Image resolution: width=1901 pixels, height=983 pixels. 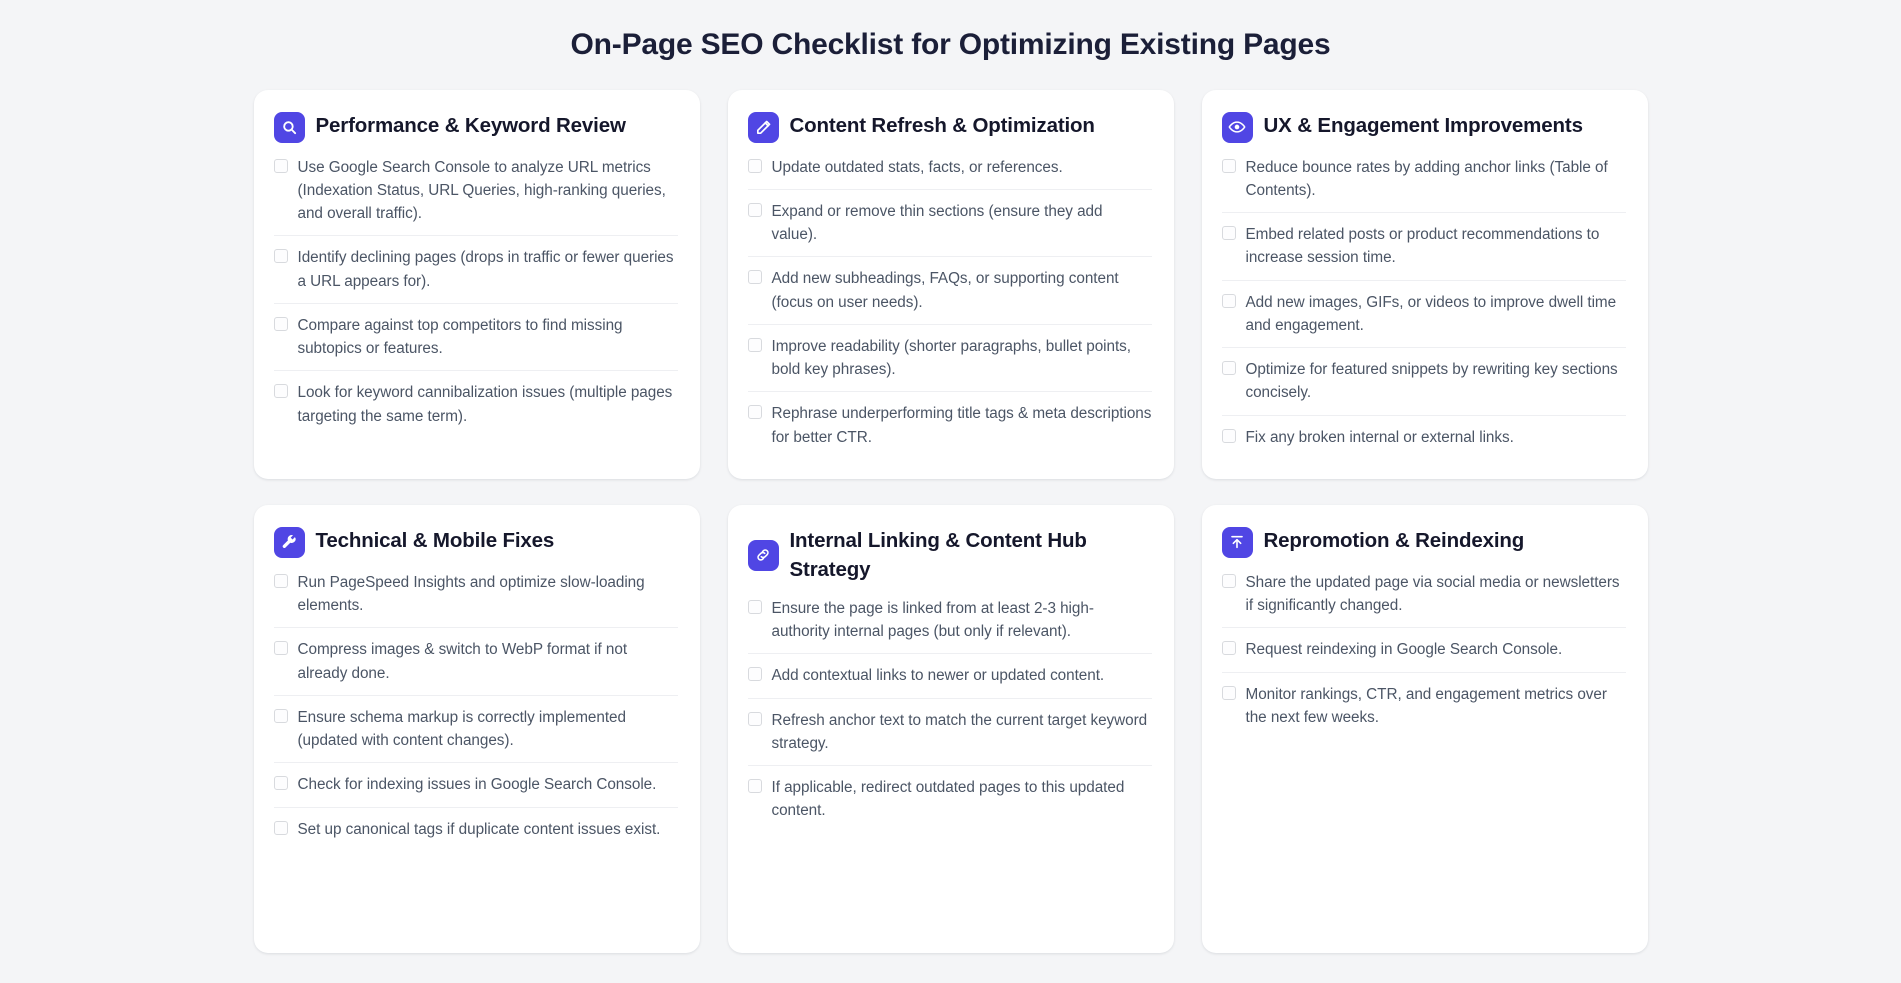 I want to click on card-header: UX & Engagement Improvements, so click(x=1423, y=126).